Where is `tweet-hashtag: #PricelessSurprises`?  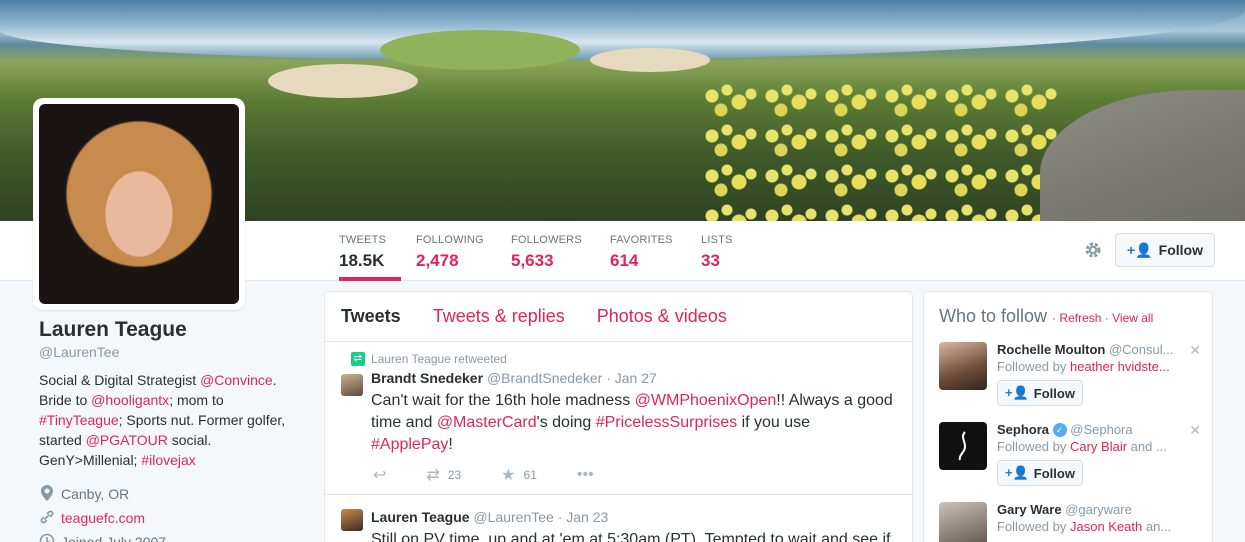
tweet-hashtag: #PricelessSurprises is located at coordinates (666, 422).